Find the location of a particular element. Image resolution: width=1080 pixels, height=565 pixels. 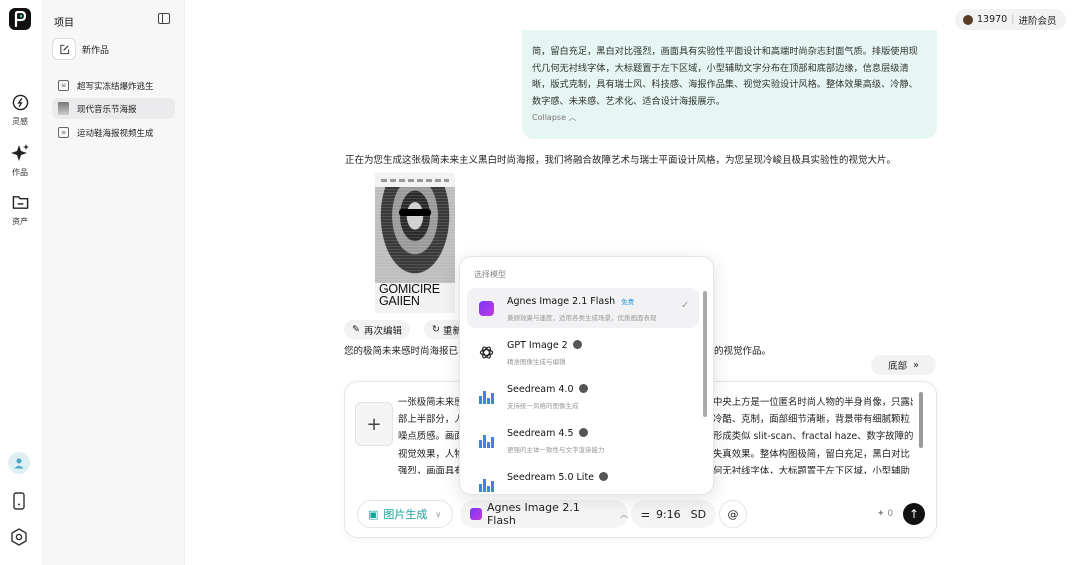

send-button: ↑ is located at coordinates (914, 514).